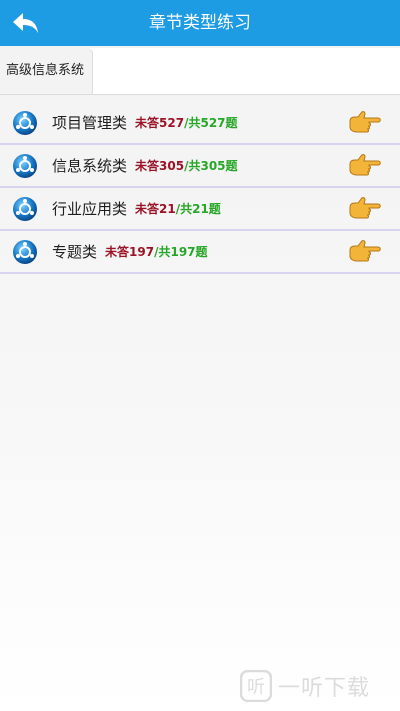  Describe the element at coordinates (186, 165) in the screenshot. I see `category-stats: 未答305/共305题` at that location.